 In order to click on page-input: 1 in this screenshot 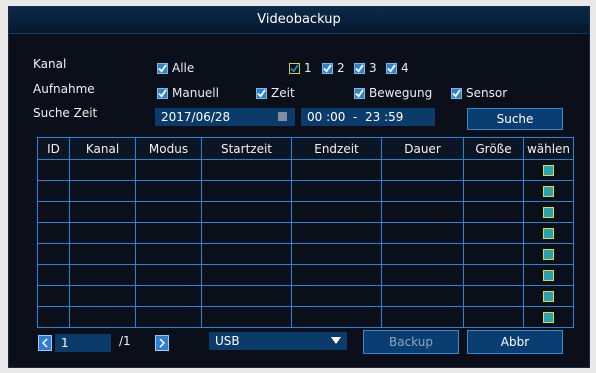, I will do `click(83, 343)`.